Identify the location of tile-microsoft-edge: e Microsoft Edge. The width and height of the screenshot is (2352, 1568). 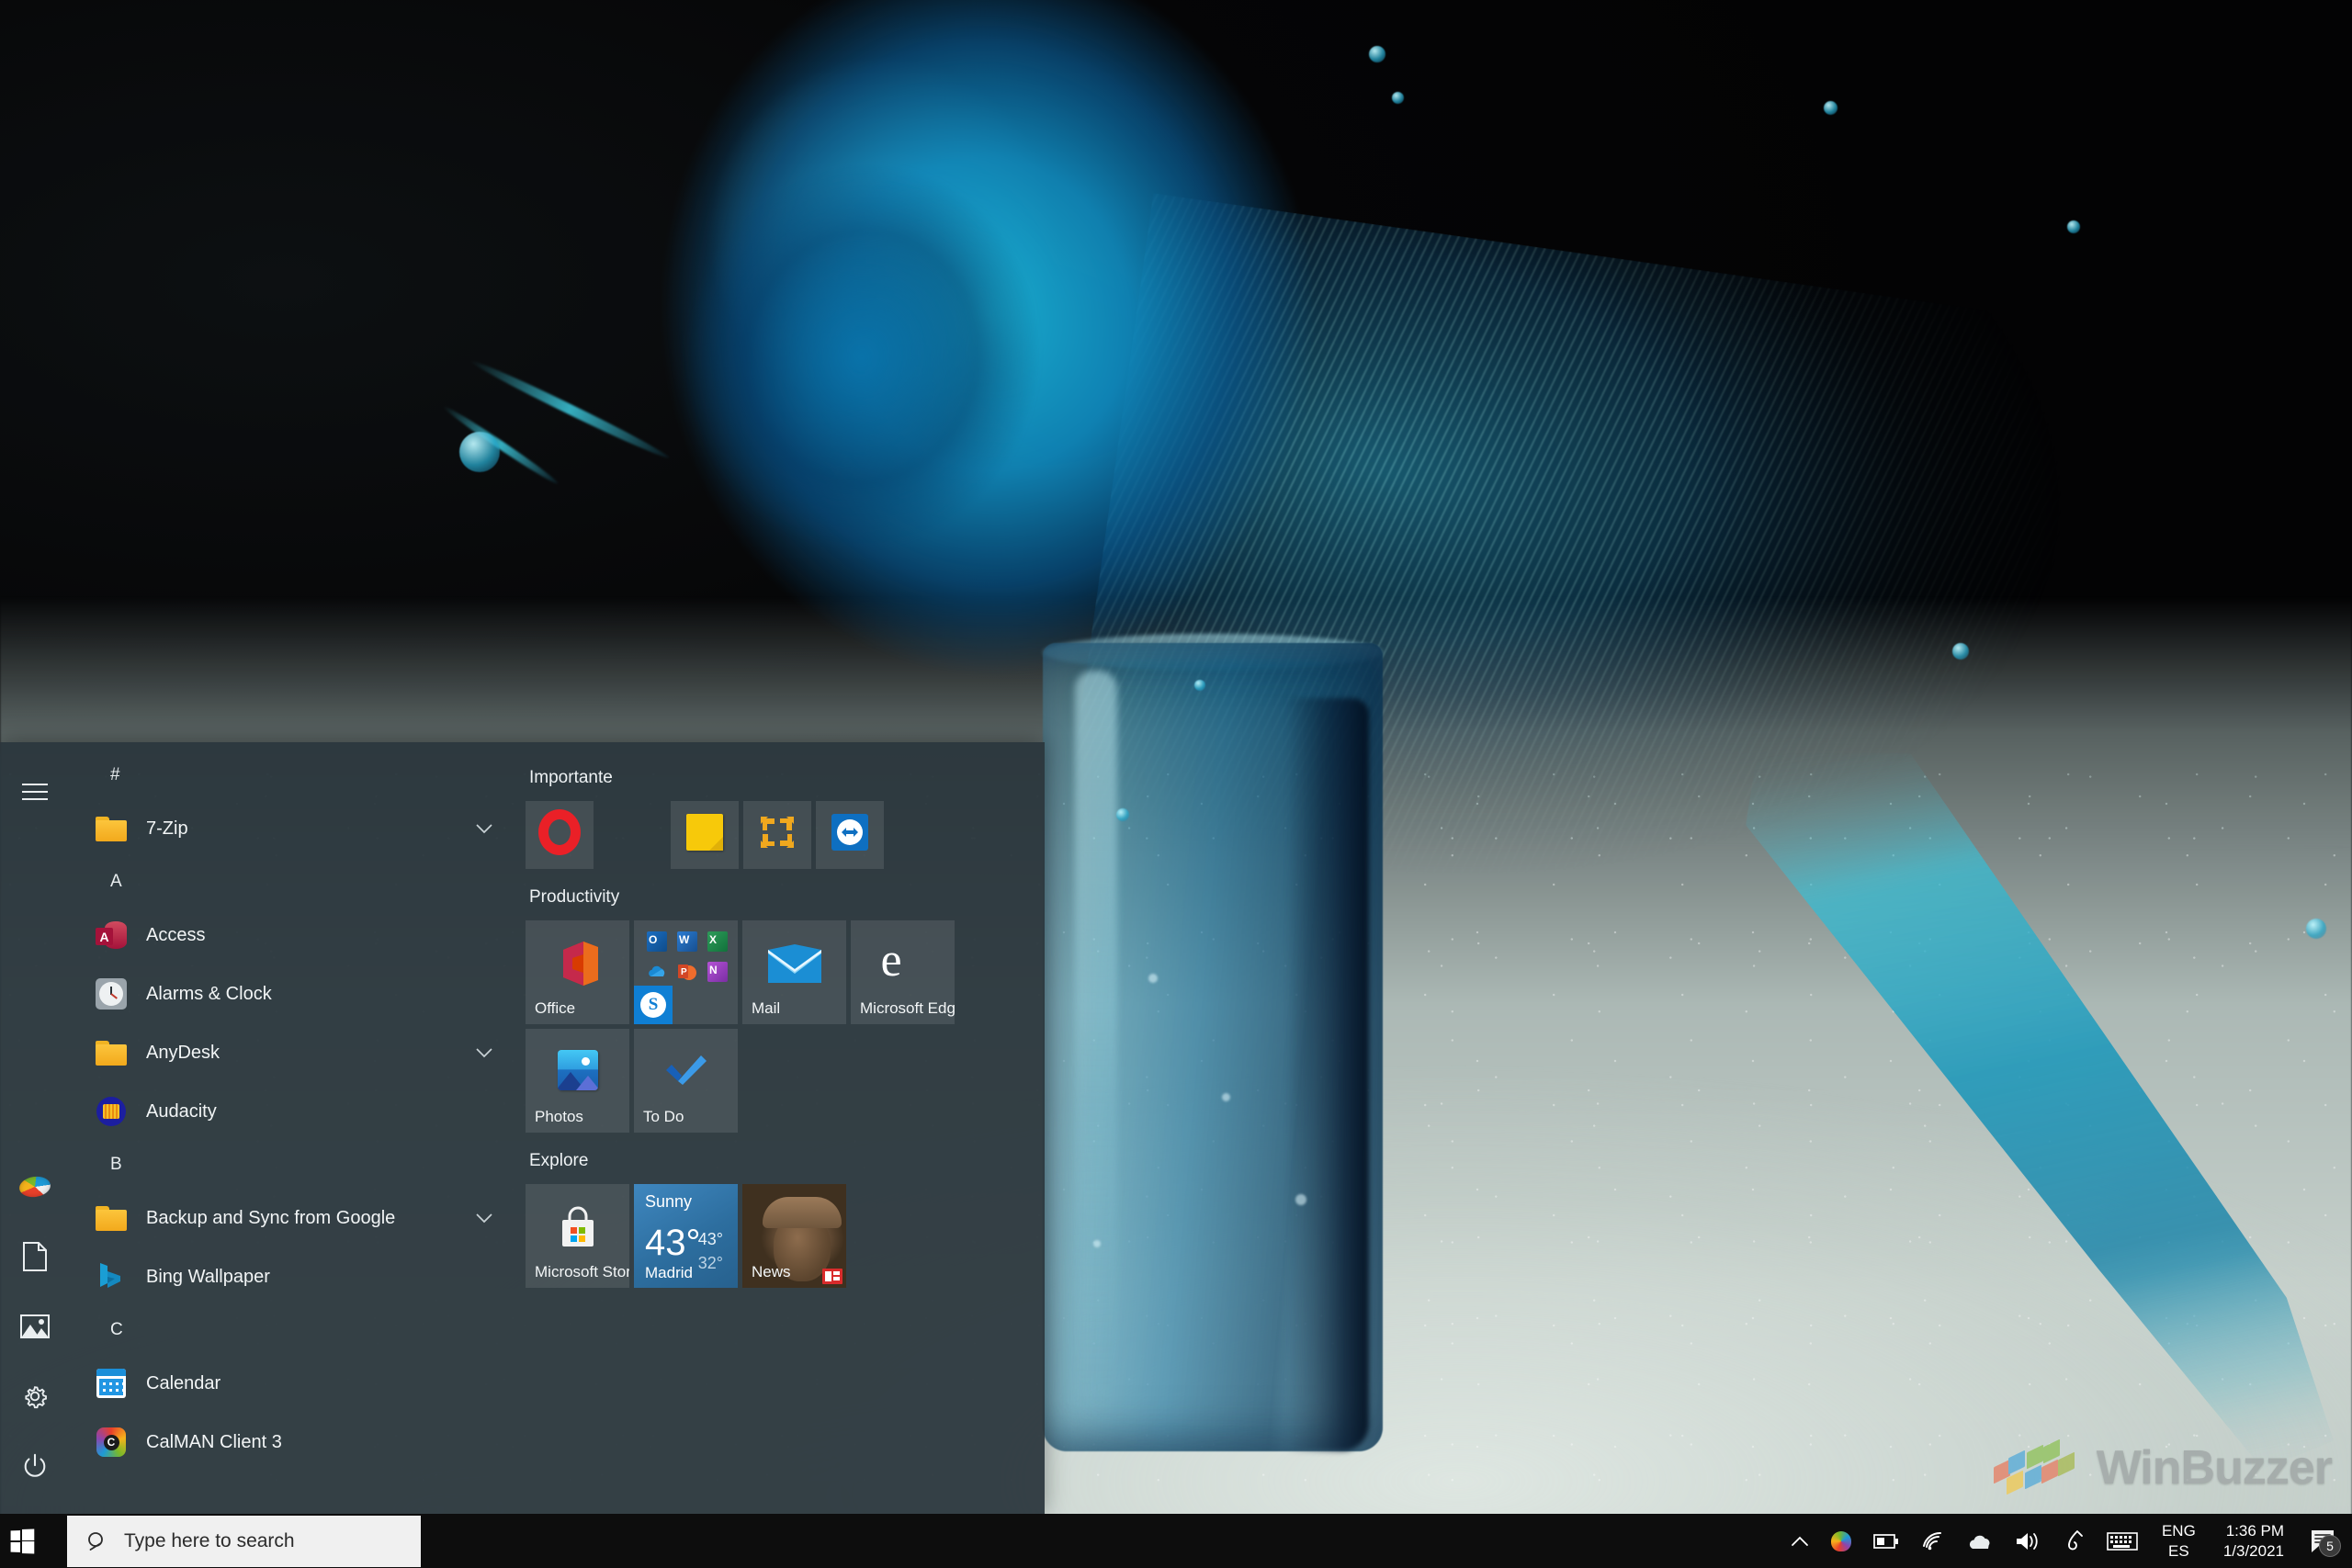
(903, 972).